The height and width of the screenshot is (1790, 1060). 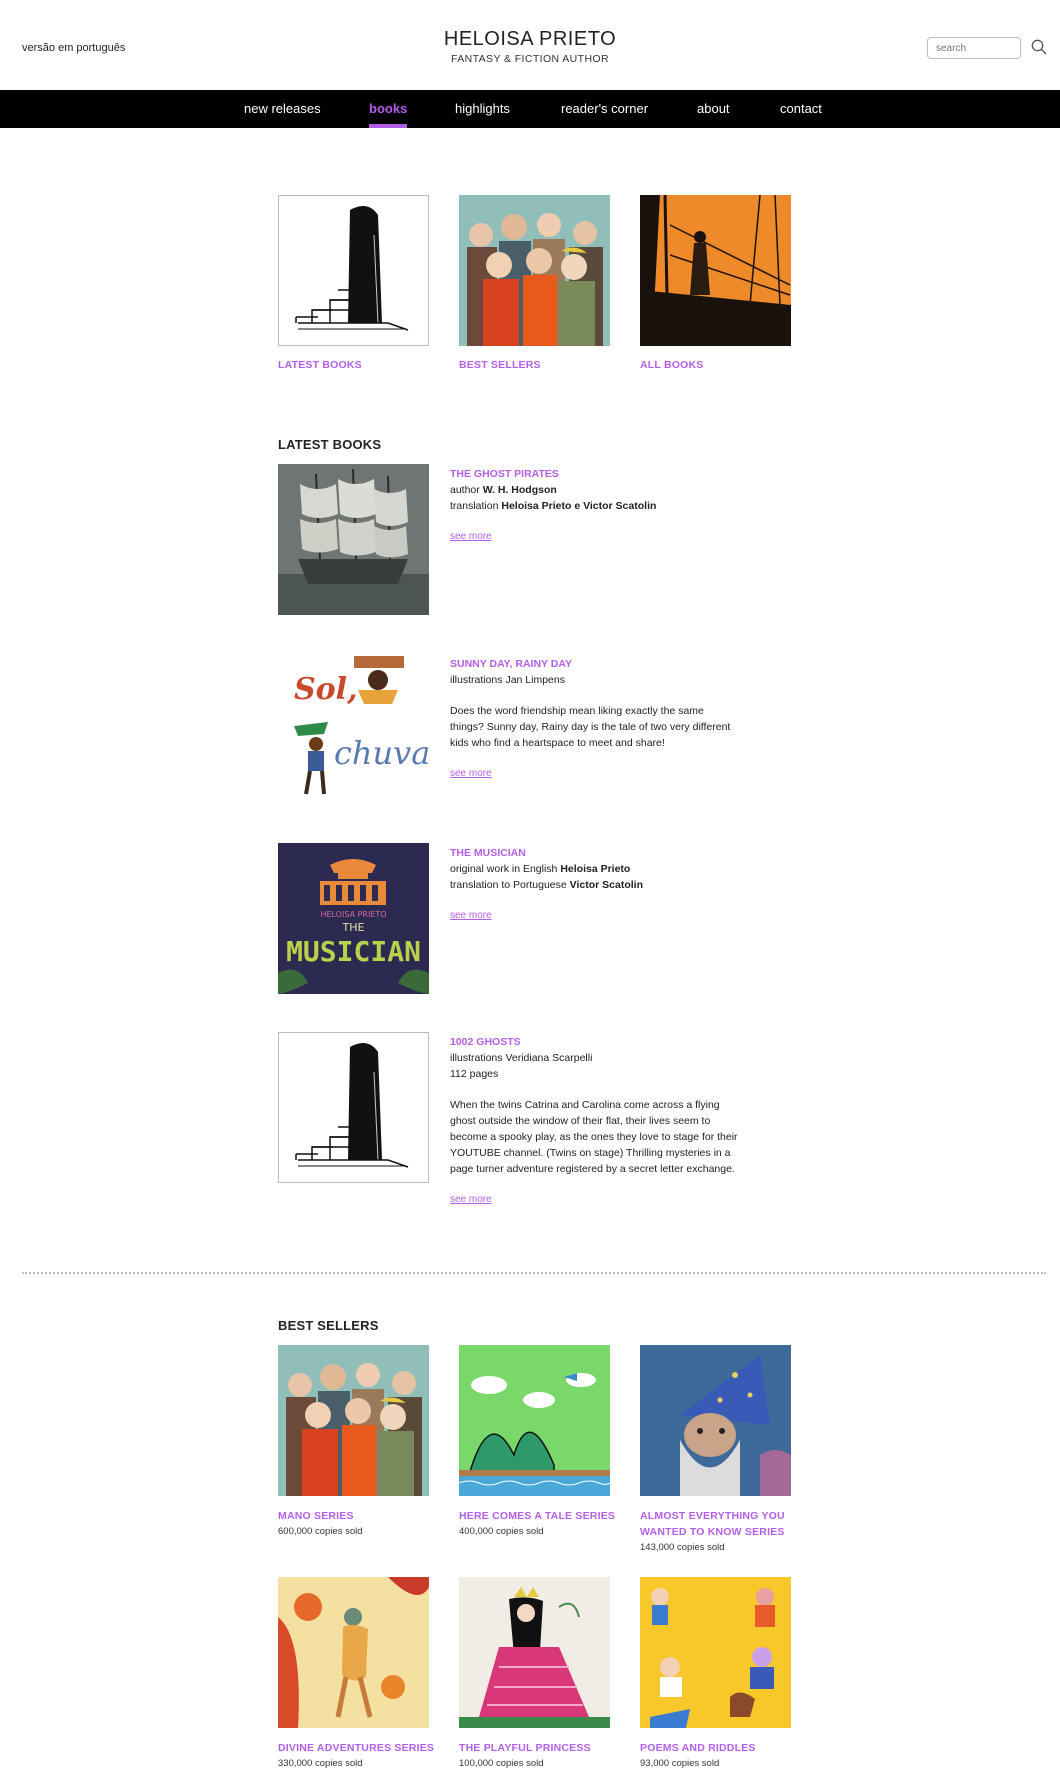 What do you see at coordinates (539, 1748) in the screenshot?
I see `best-seller-title: THE PLAYFUL PRINCESS` at bounding box center [539, 1748].